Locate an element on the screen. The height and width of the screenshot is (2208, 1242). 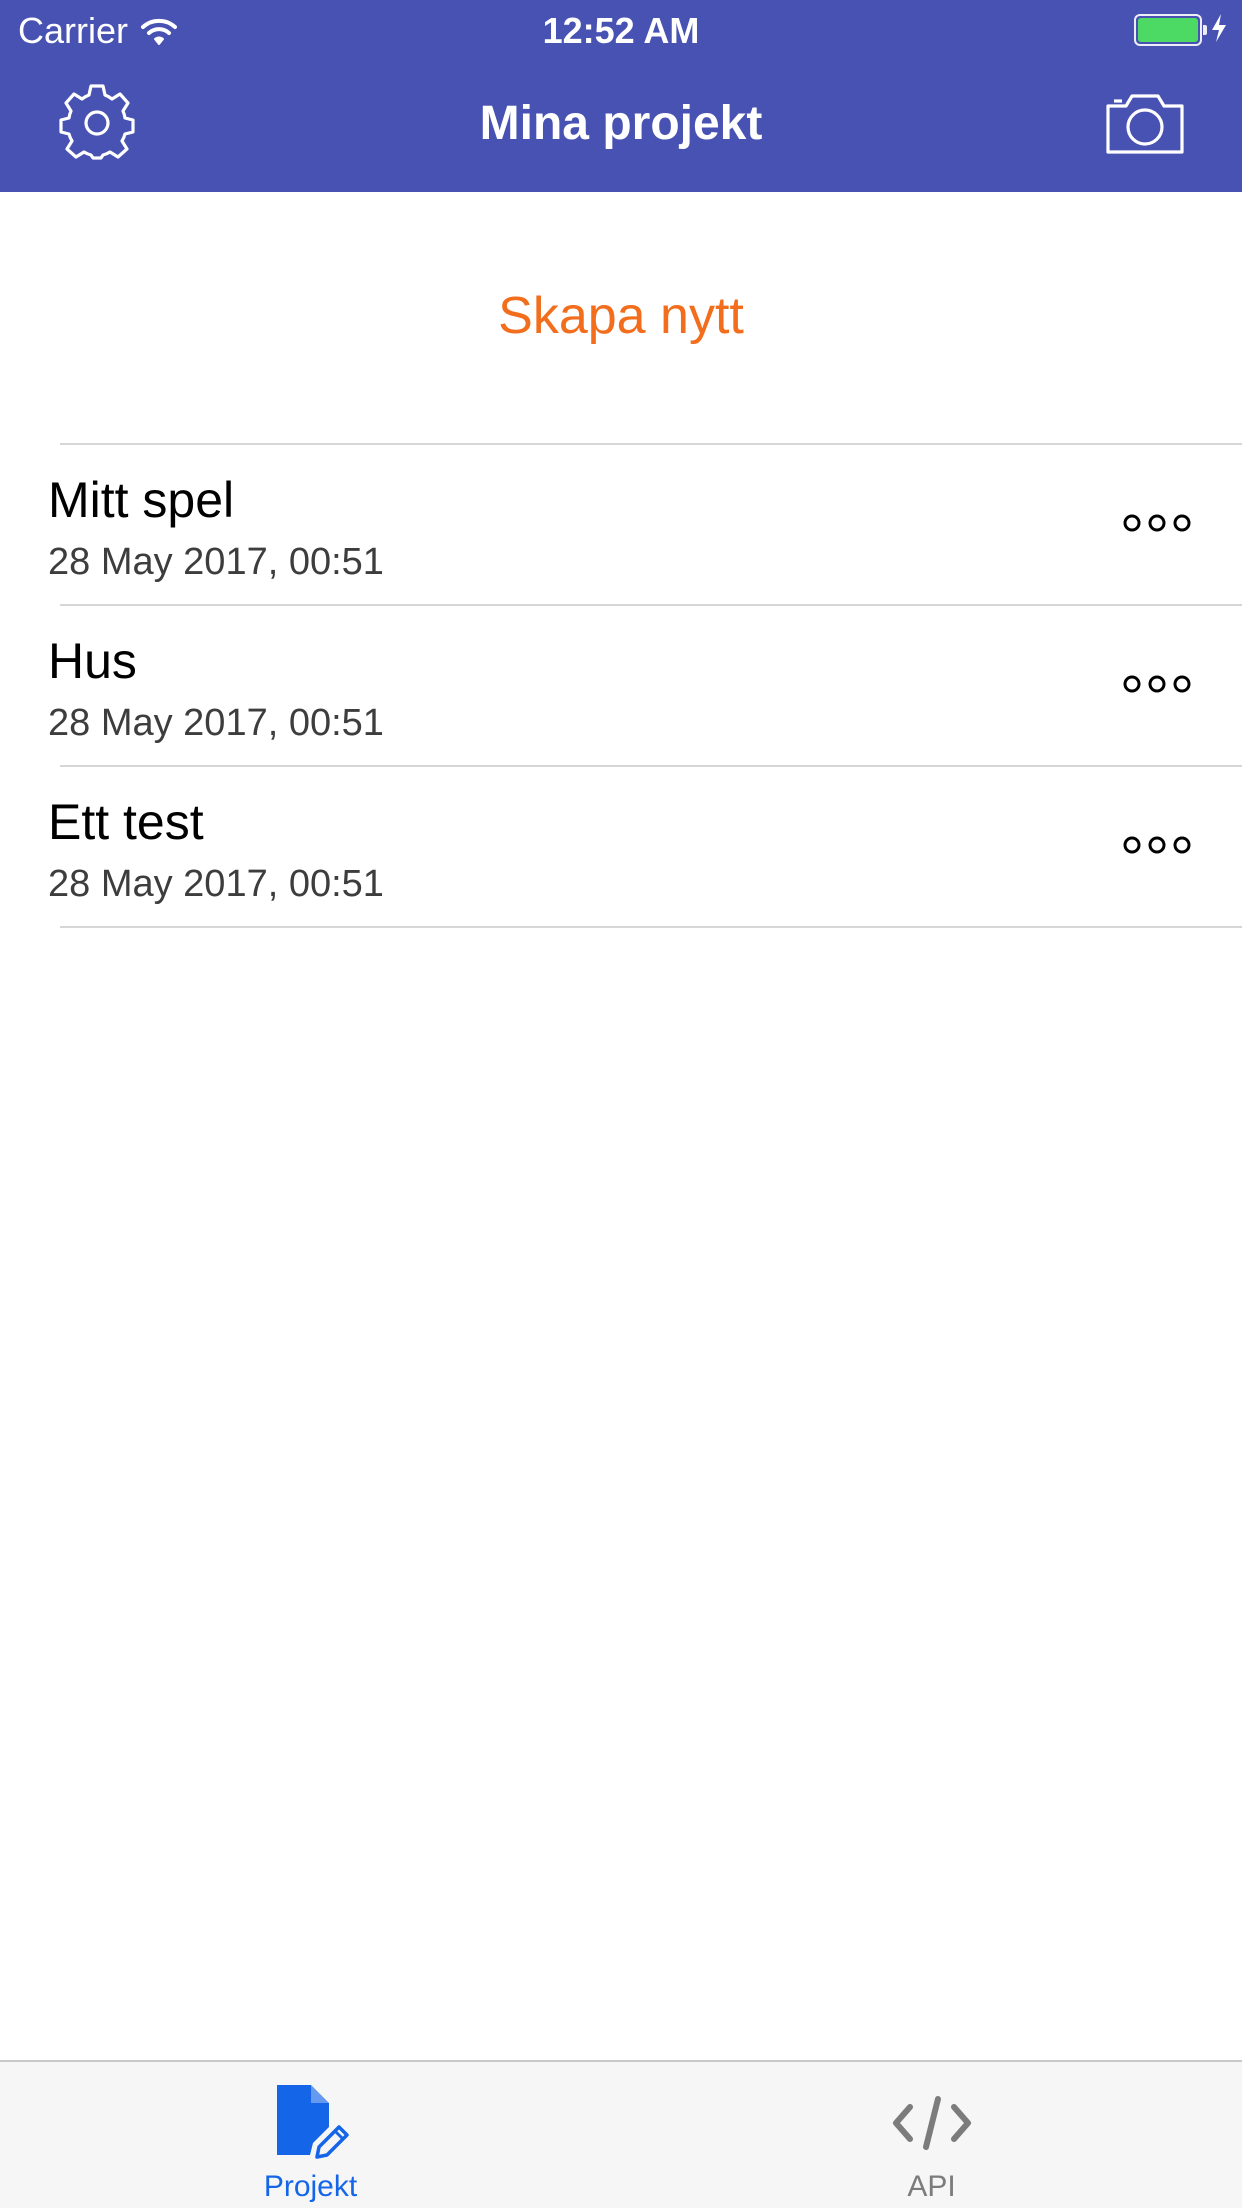
camera-button is located at coordinates (1145, 125).